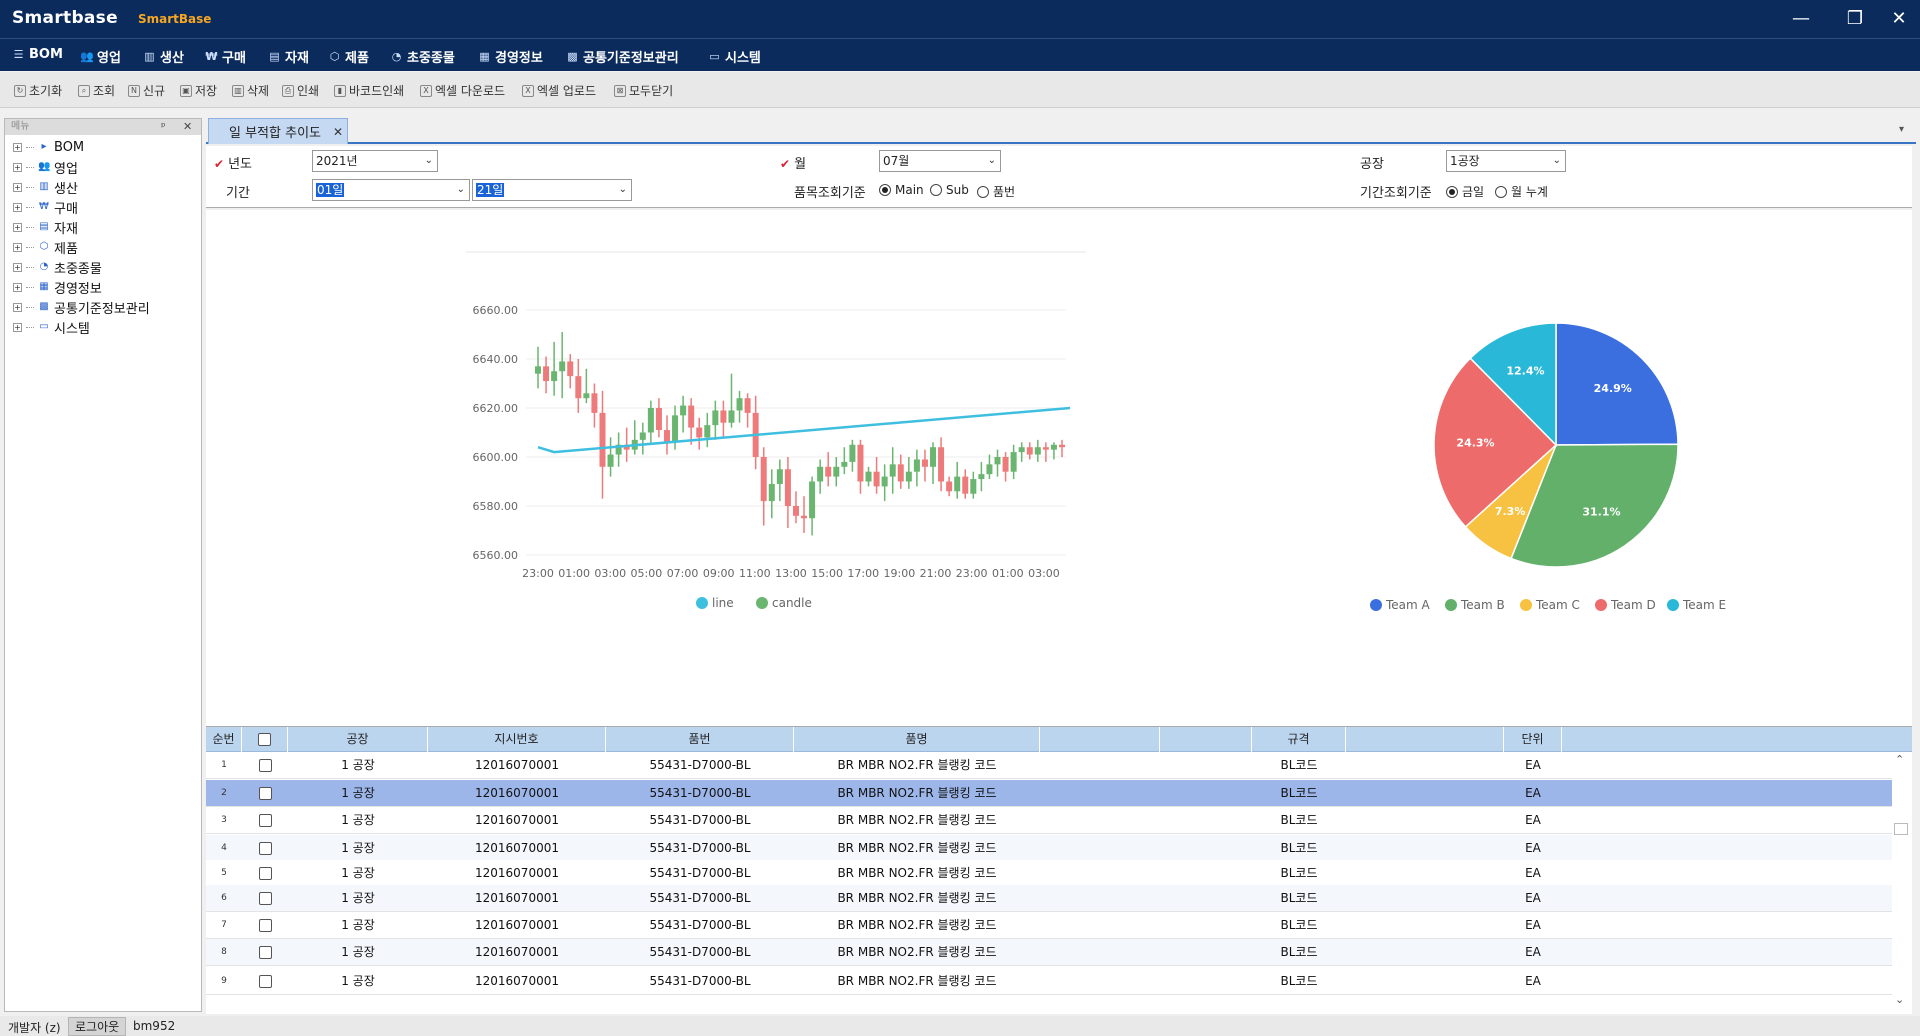 The image size is (1920, 1036). What do you see at coordinates (622, 56) in the screenshot?
I see `main-menu-item-8: ▩ 공통기준정보관리` at bounding box center [622, 56].